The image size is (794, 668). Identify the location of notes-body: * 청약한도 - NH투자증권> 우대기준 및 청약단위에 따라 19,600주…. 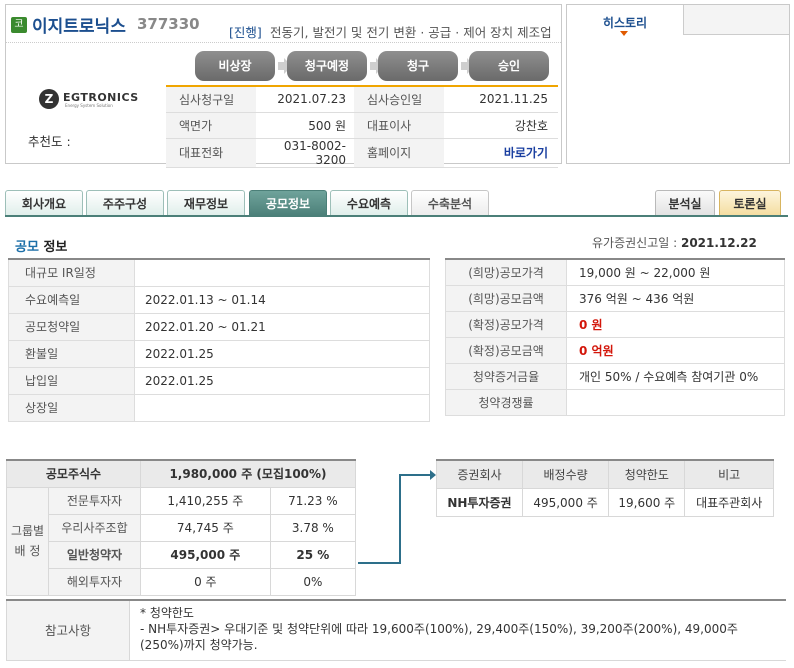
(460, 629).